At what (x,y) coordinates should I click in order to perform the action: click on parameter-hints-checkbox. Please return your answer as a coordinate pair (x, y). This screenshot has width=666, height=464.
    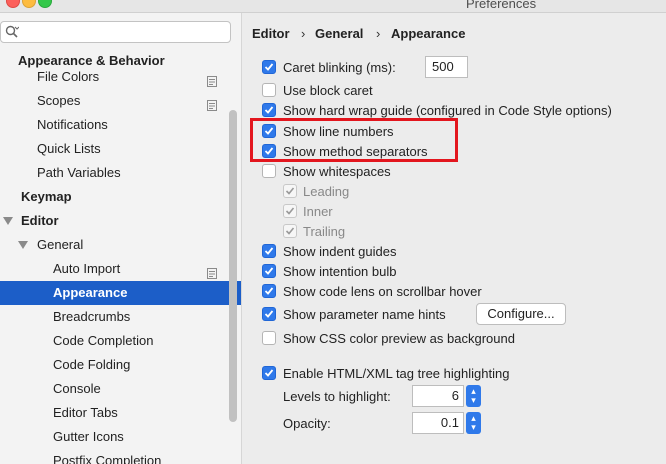
    Looking at the image, I should click on (269, 314).